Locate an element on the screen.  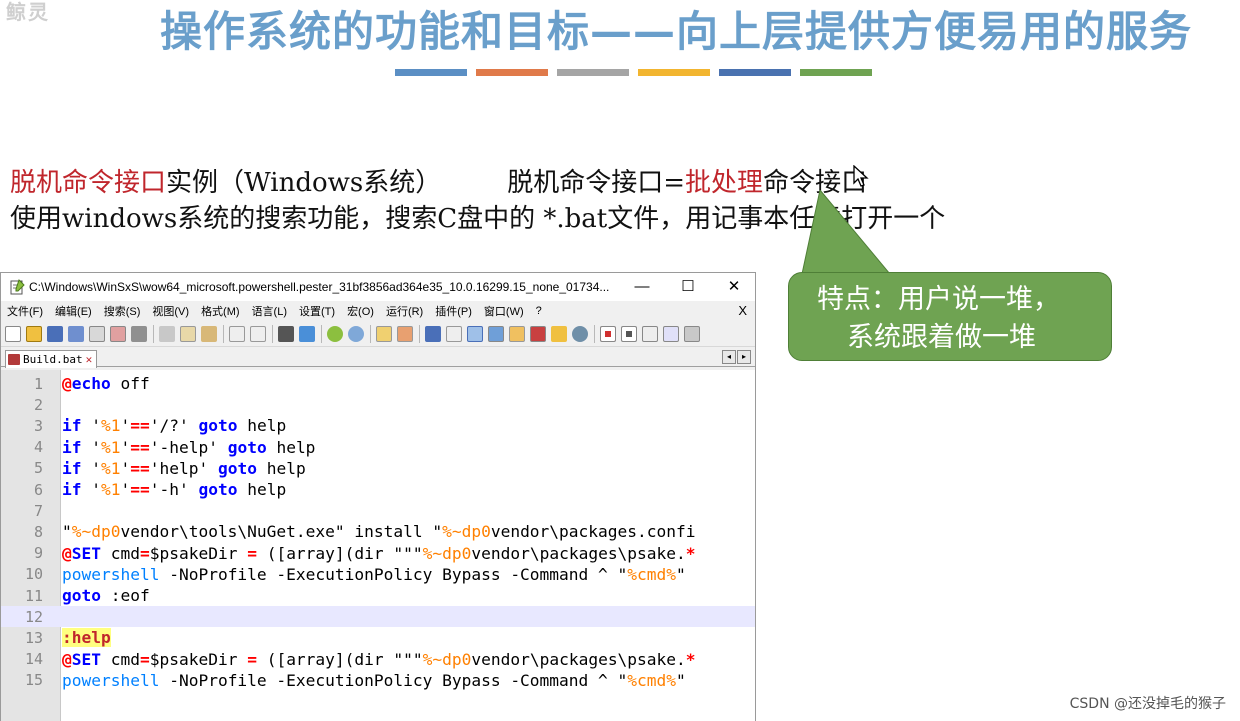
offline-interface-label: 脱机命令接口 is located at coordinates (88, 183).